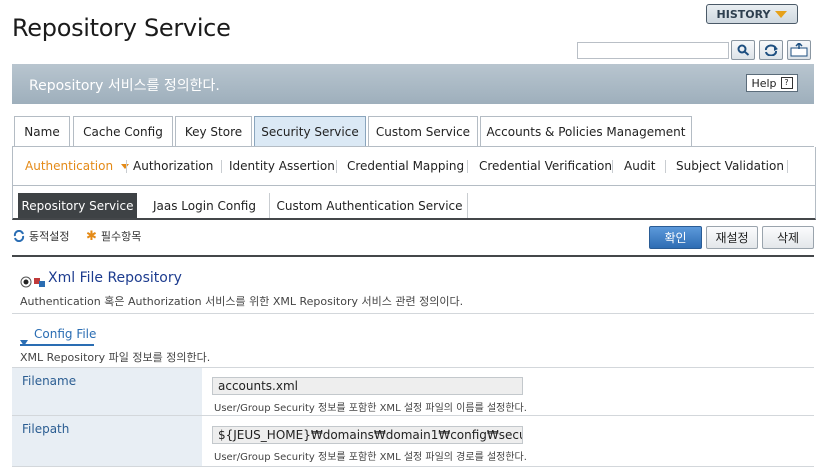  Describe the element at coordinates (213, 131) in the screenshot. I see `tab-key-store: Key Store` at that location.